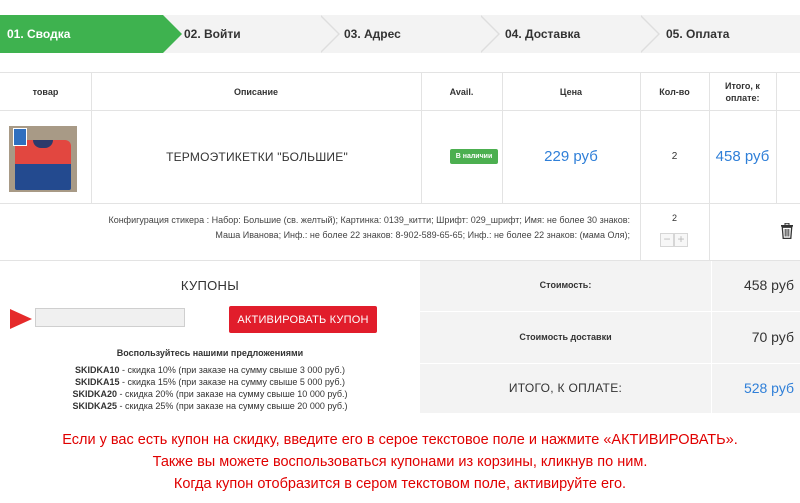 Image resolution: width=800 pixels, height=503 pixels. Describe the element at coordinates (674, 92) in the screenshot. I see `header-qty: Кол-во` at that location.